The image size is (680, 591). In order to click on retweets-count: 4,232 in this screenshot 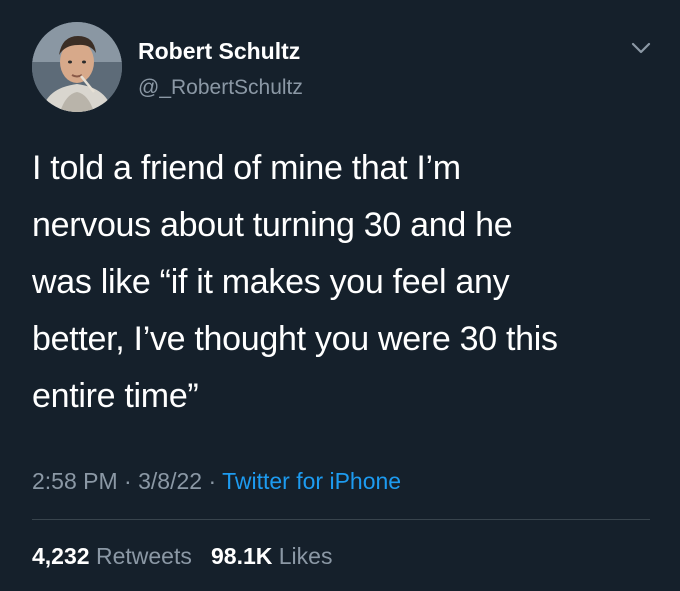, I will do `click(61, 556)`.